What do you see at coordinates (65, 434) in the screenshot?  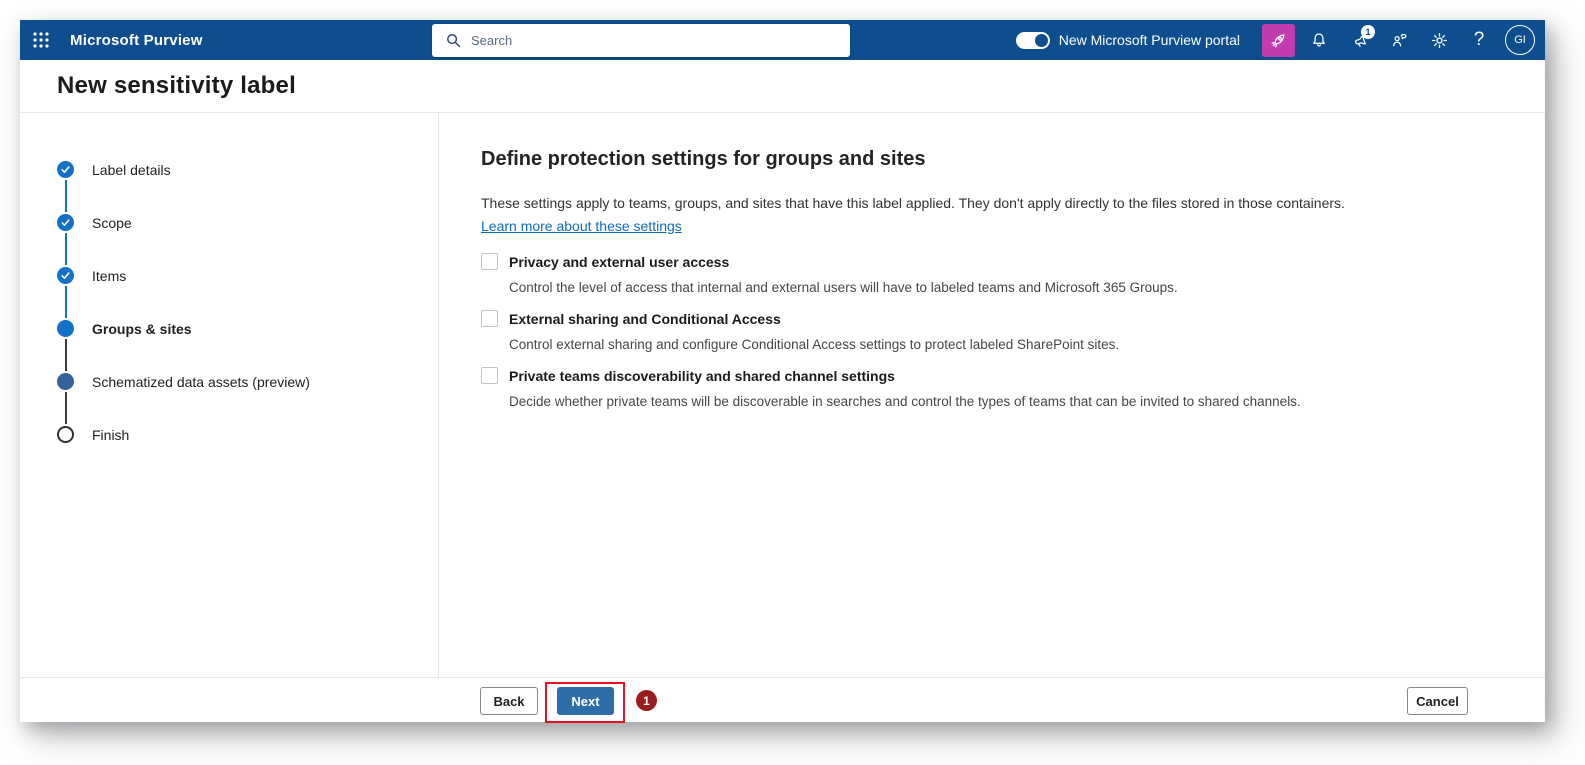 I see `step-pending-icon` at bounding box center [65, 434].